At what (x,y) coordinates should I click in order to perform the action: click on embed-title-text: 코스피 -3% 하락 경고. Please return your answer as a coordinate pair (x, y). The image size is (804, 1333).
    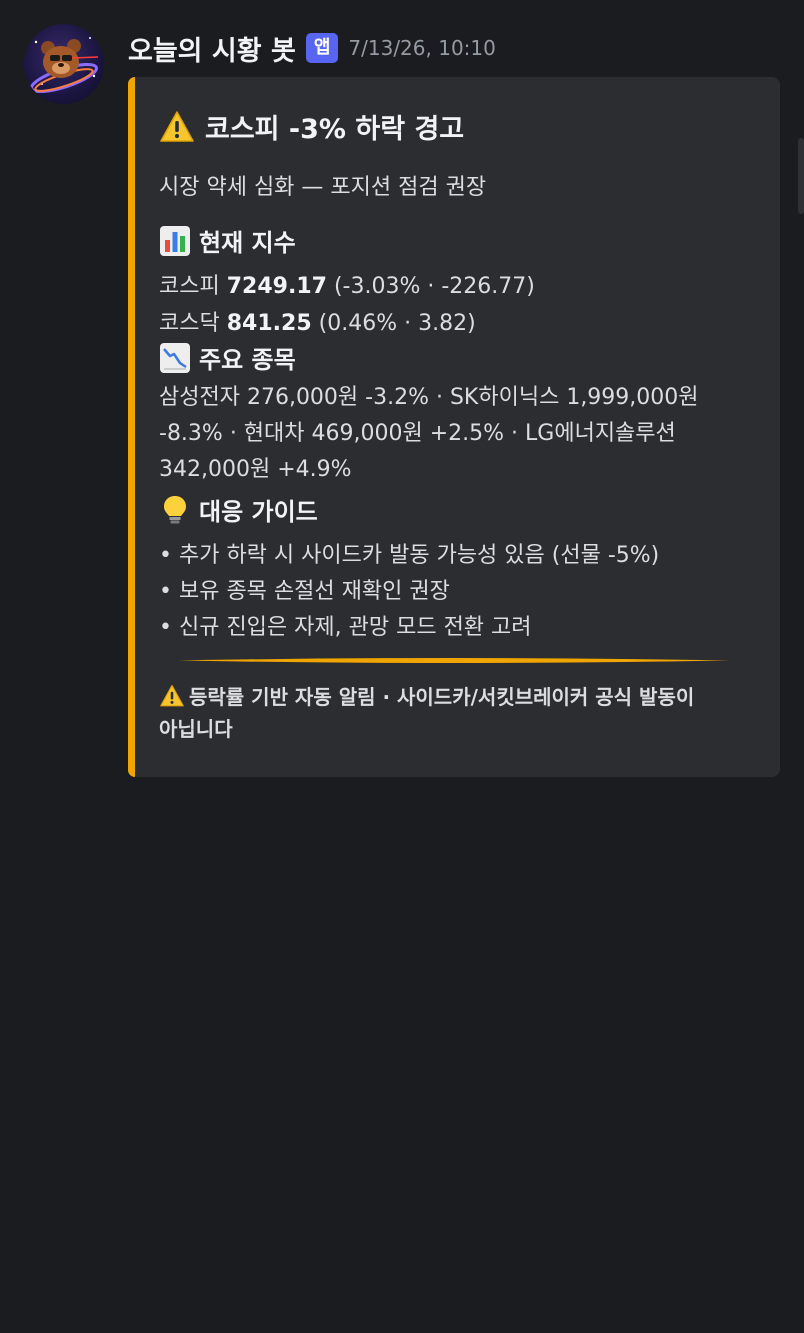
    Looking at the image, I should click on (335, 129).